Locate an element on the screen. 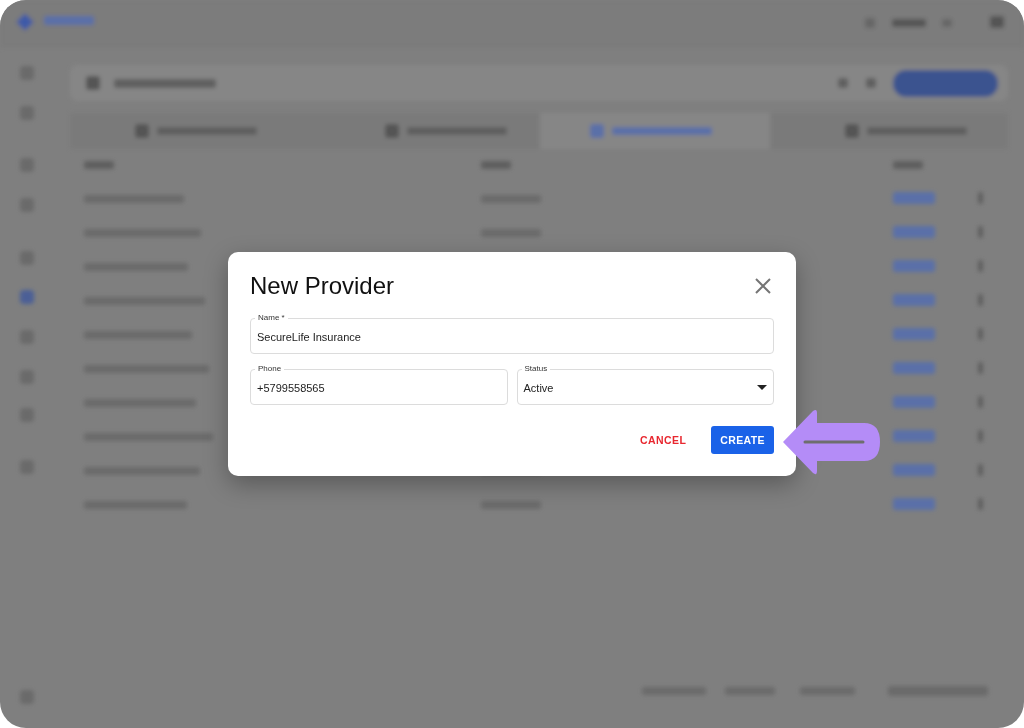 The width and height of the screenshot is (1024, 728). pointer-arrow-icon is located at coordinates (832, 442).